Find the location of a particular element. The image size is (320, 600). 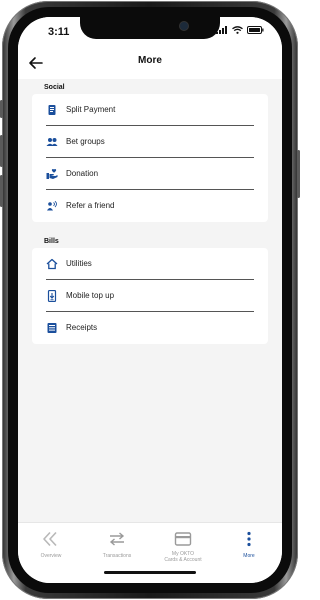

volume-up-button is located at coordinates (1, 151).